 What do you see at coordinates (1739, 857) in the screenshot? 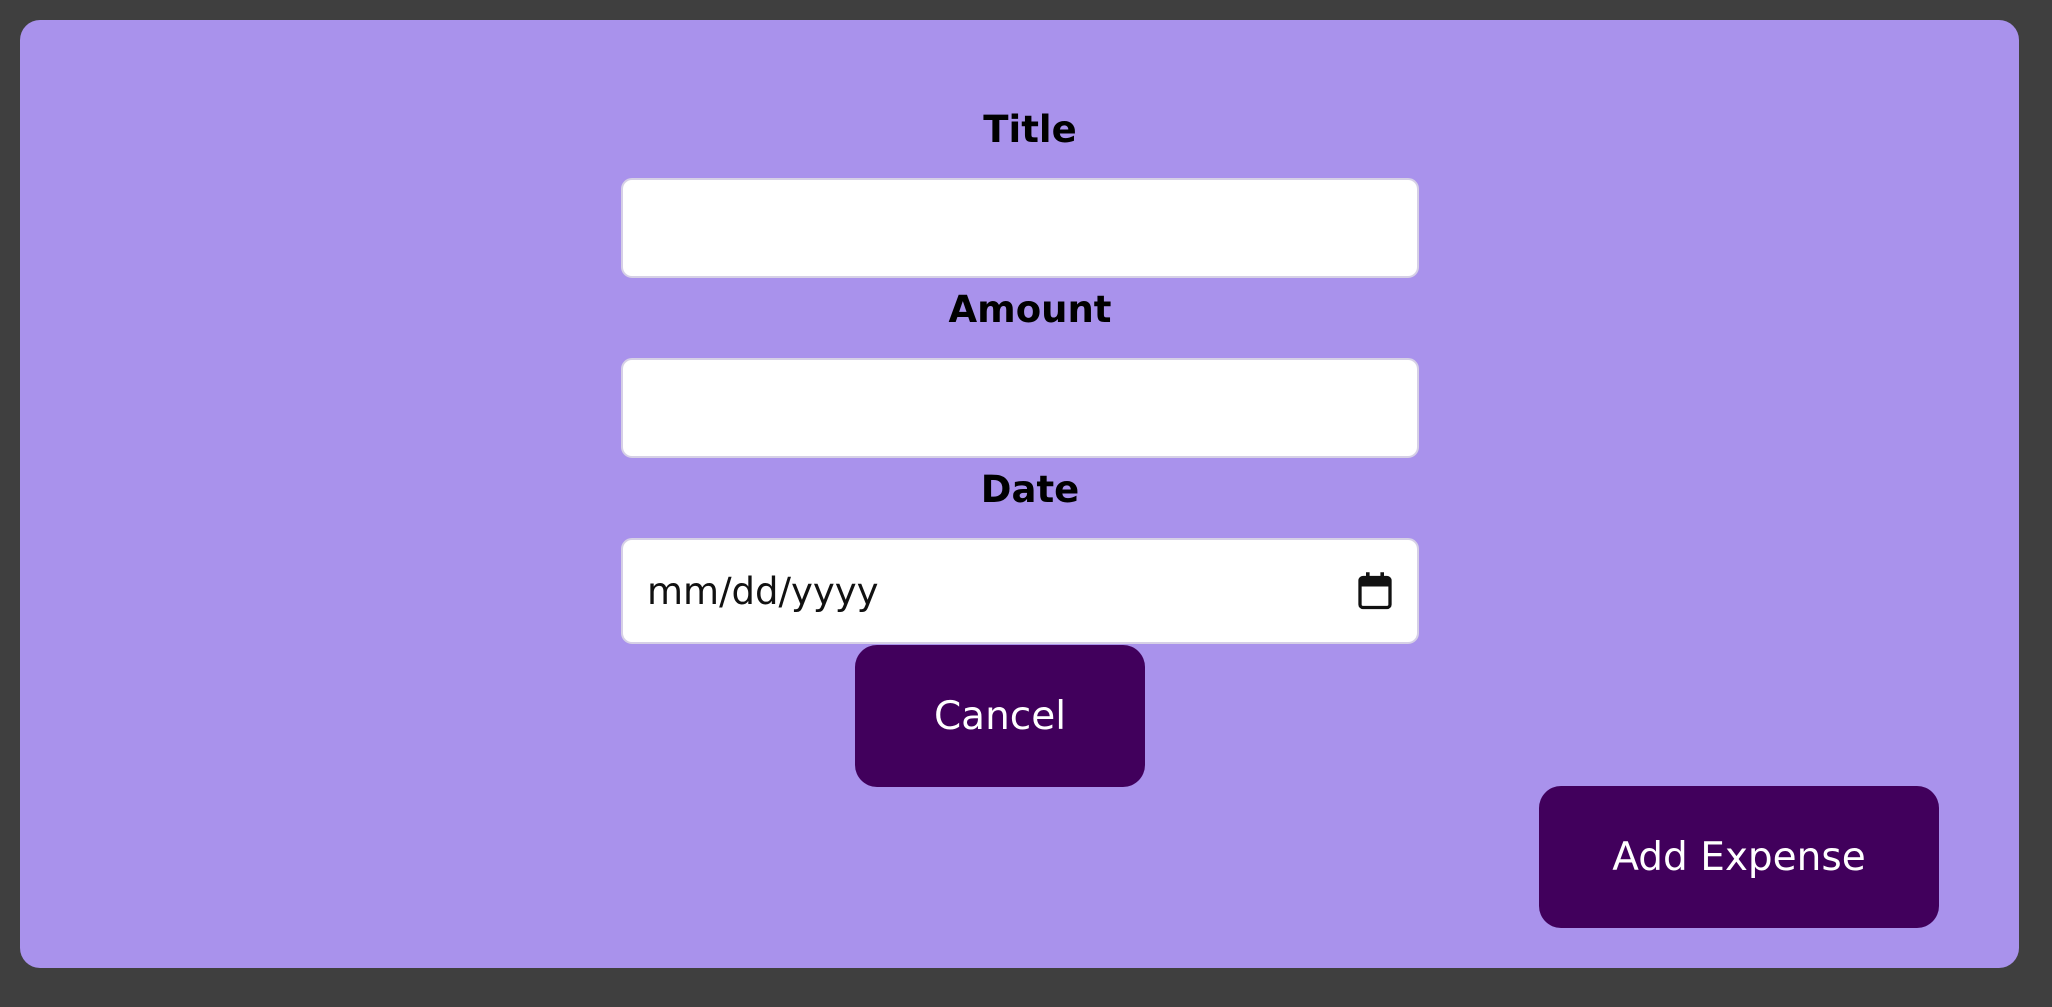
I see `add-expense-button: Add Expense` at bounding box center [1739, 857].